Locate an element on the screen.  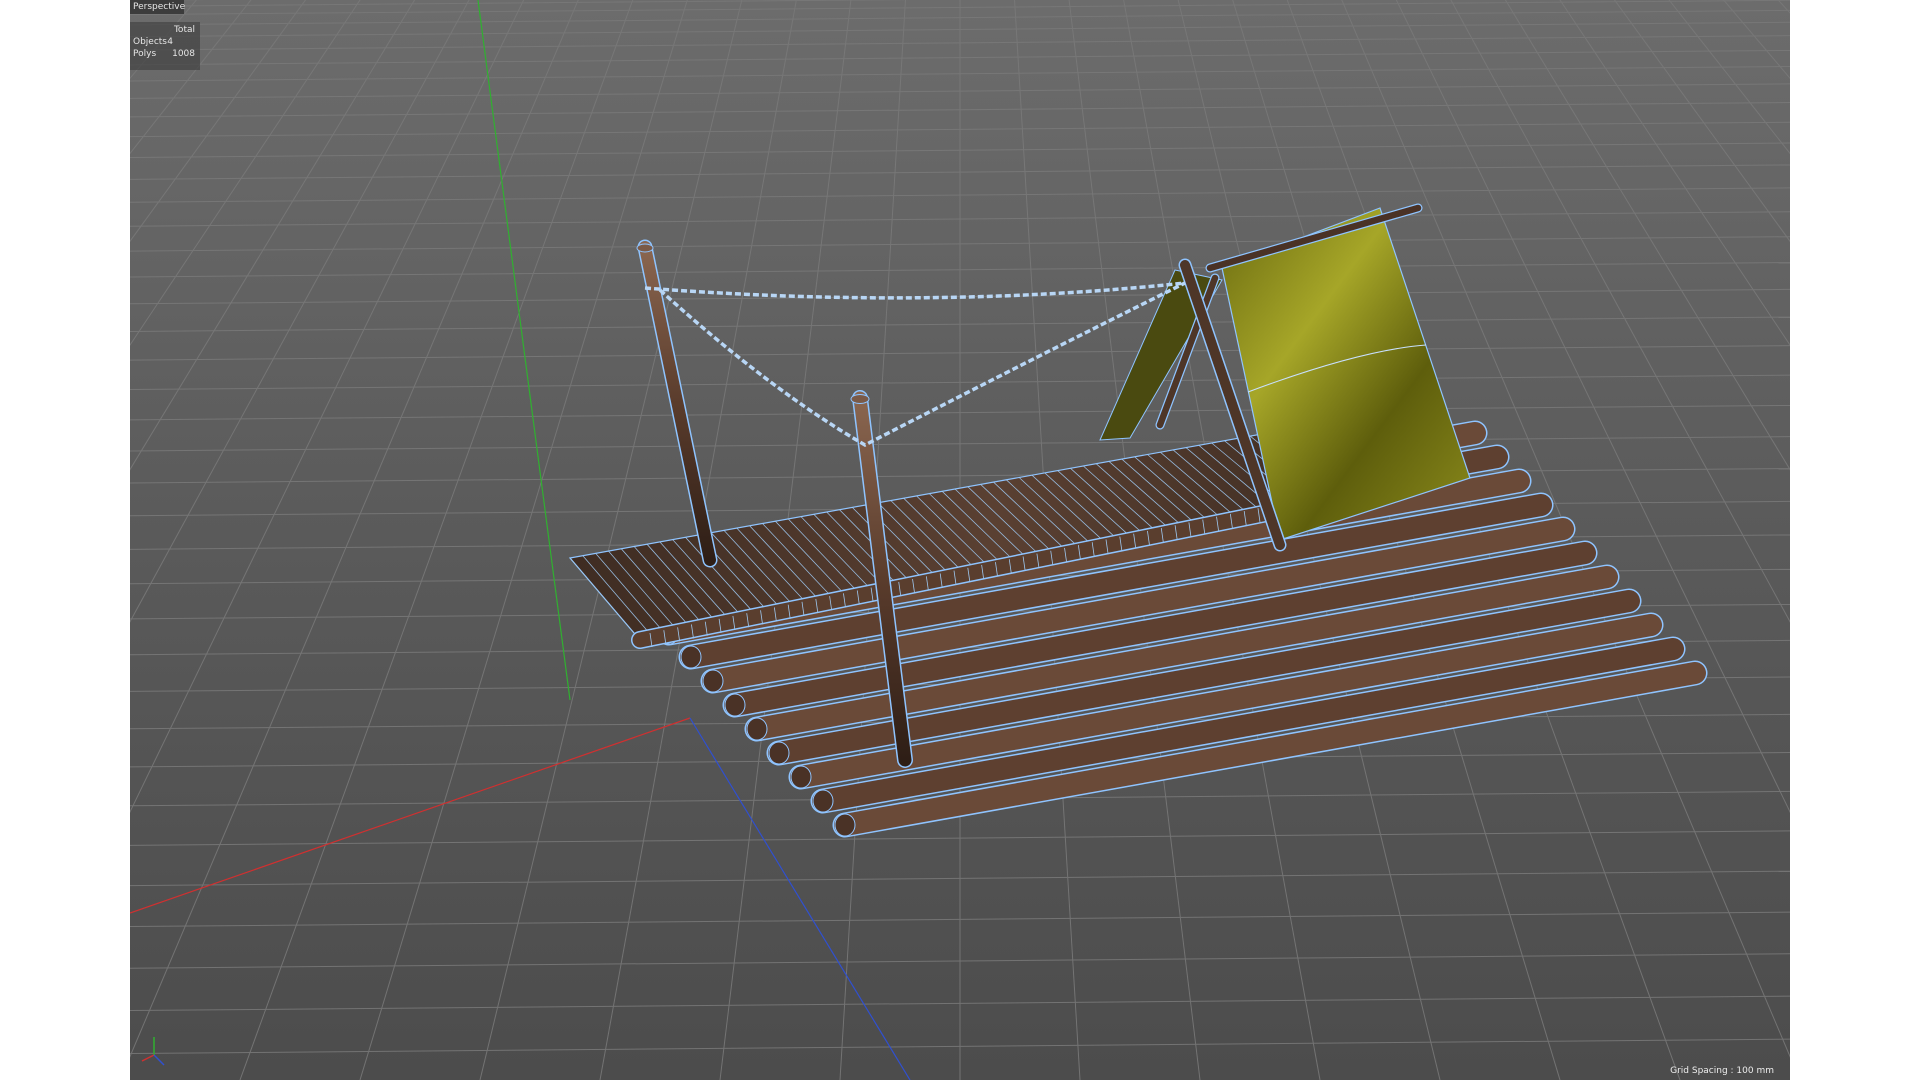
view-name-label: Perspective is located at coordinates (157, 7).